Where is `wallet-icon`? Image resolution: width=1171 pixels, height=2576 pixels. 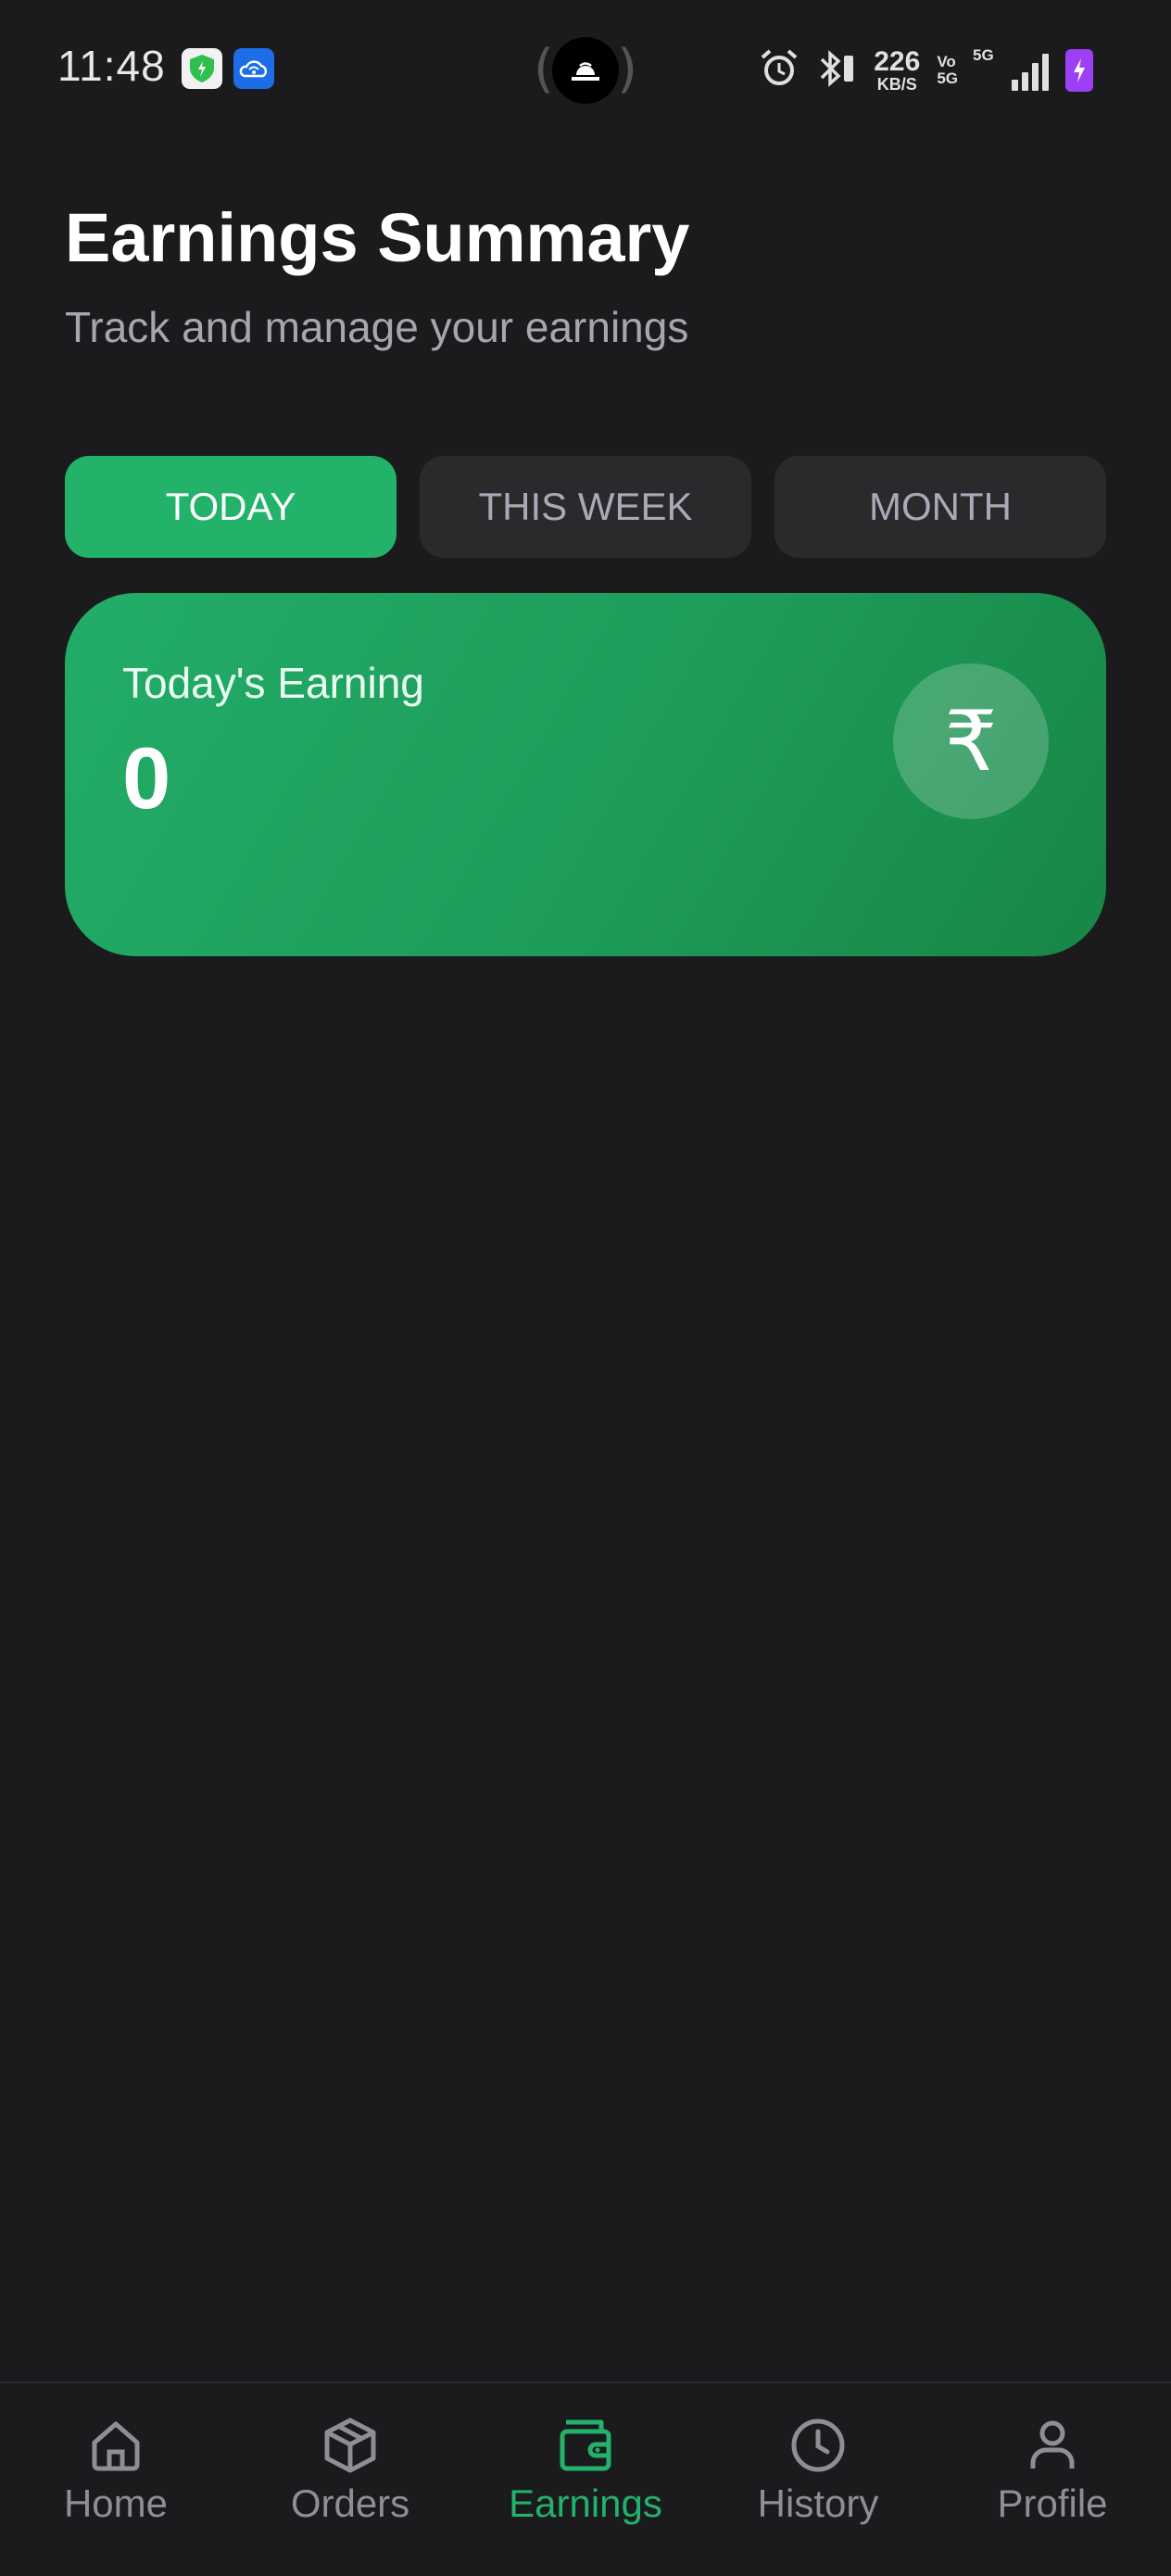 wallet-icon is located at coordinates (585, 2445).